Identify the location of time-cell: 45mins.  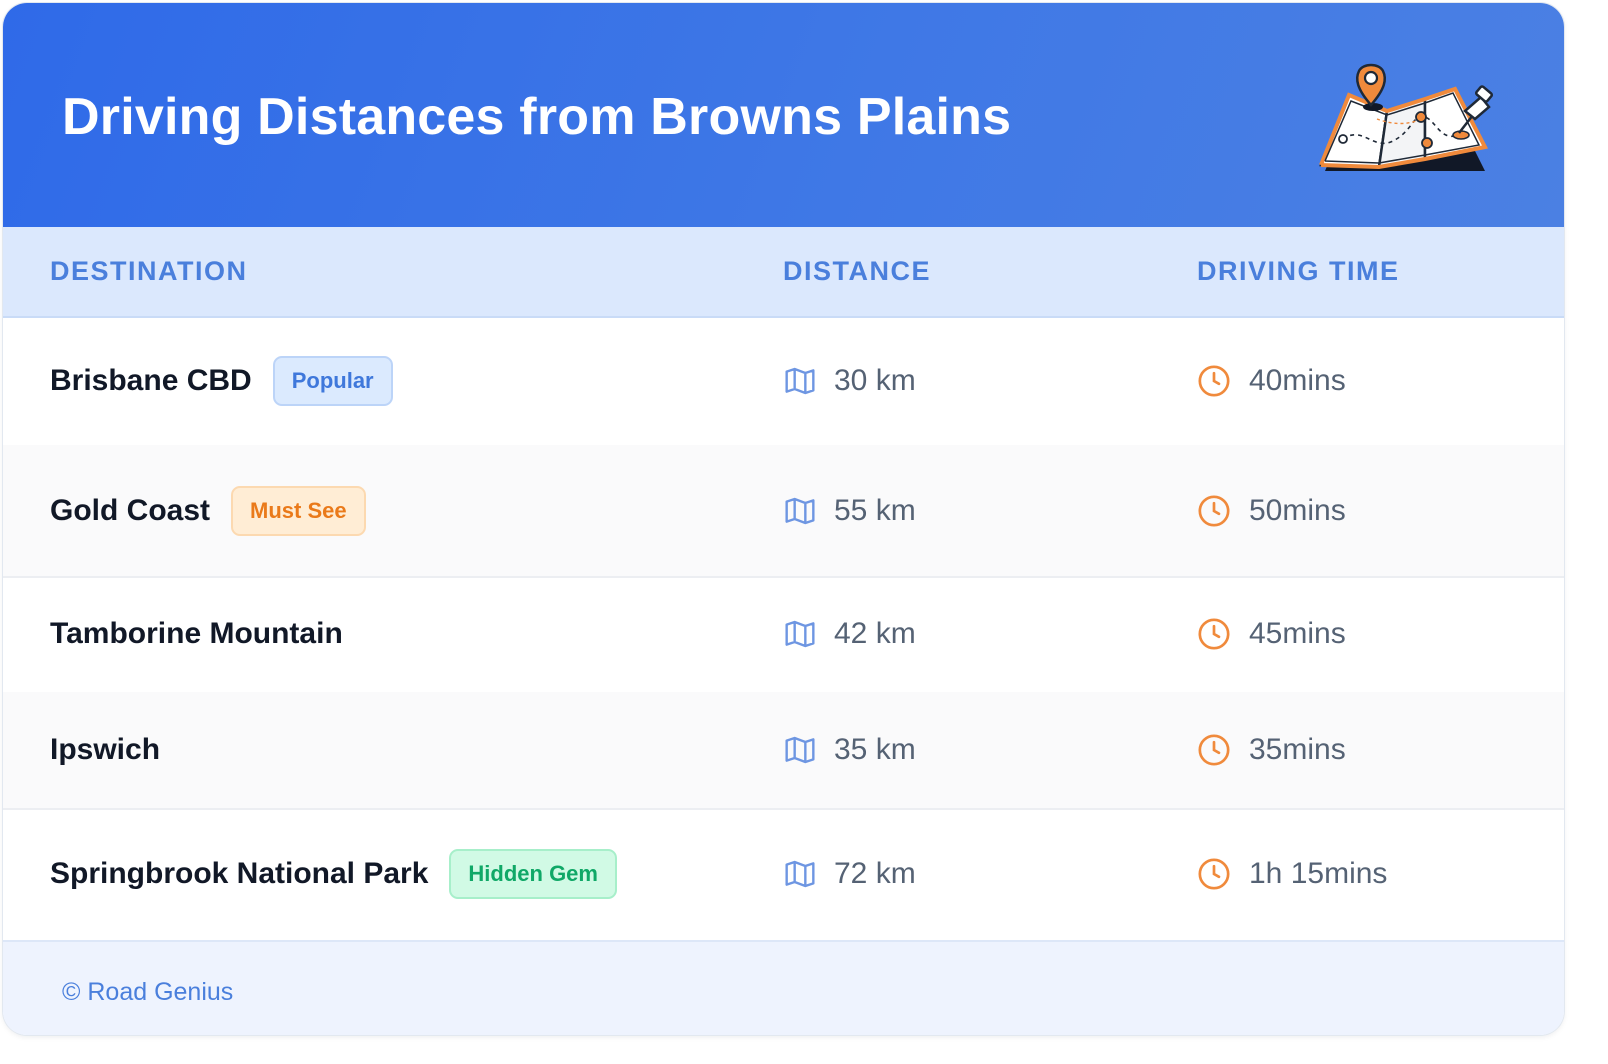
(1271, 634).